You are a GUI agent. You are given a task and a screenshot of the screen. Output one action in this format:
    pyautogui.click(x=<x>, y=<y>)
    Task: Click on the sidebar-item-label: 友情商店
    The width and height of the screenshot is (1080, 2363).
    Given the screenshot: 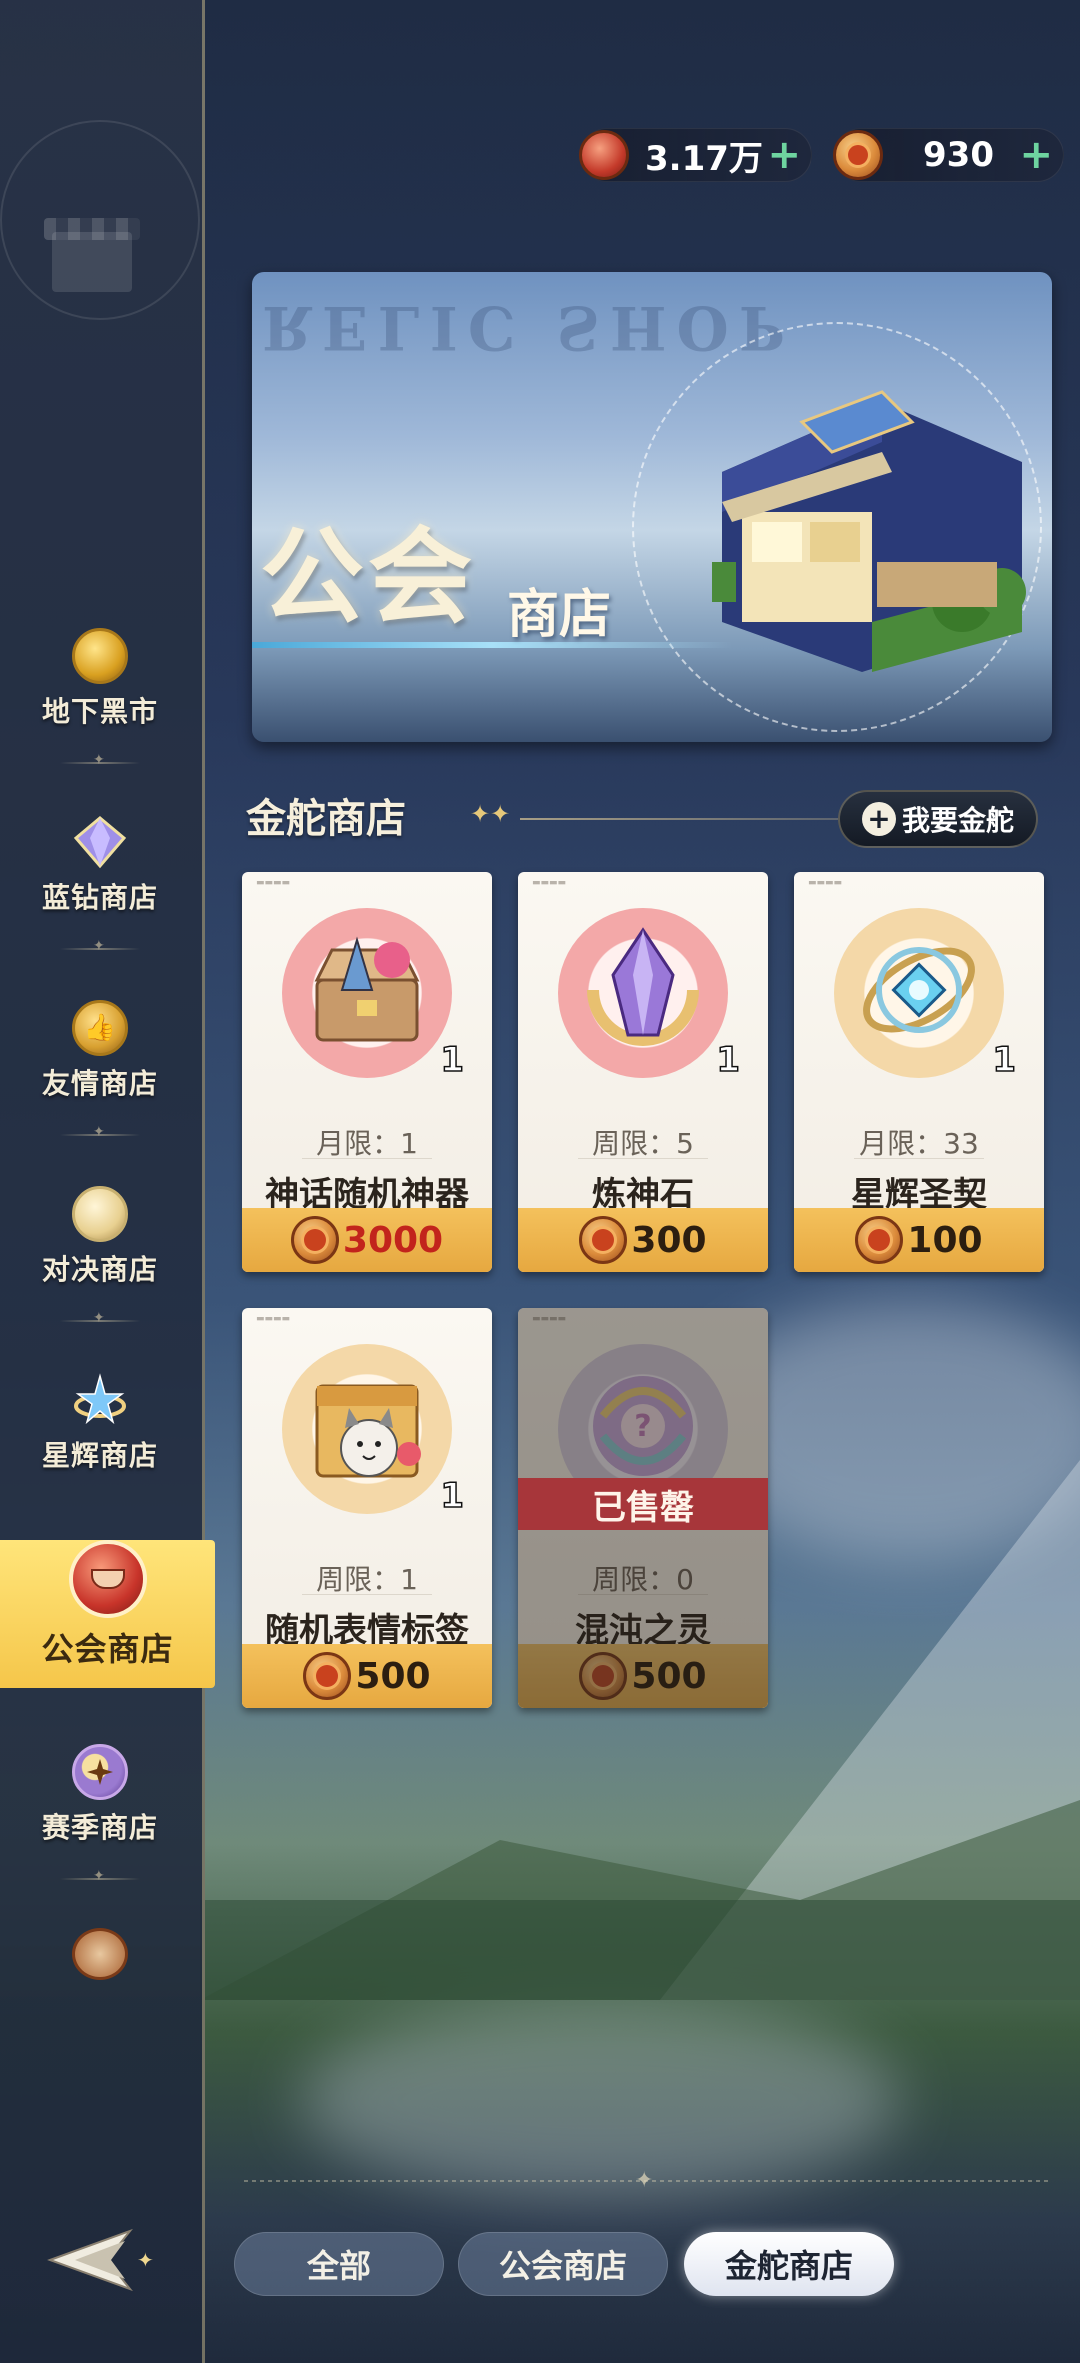 What is the action you would take?
    pyautogui.click(x=99, y=1083)
    